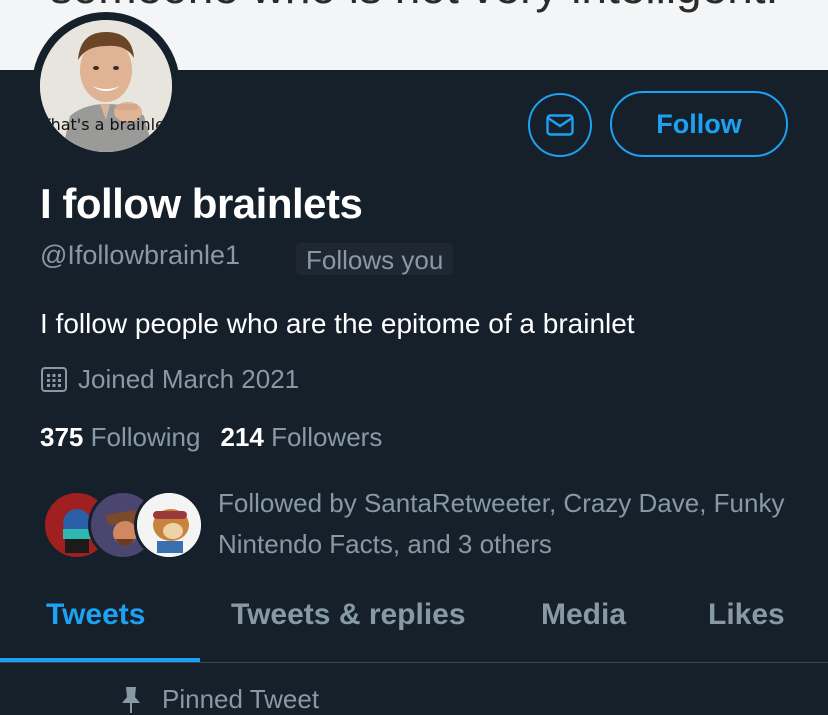 The width and height of the screenshot is (828, 715). I want to click on followers-count: 214, so click(242, 437).